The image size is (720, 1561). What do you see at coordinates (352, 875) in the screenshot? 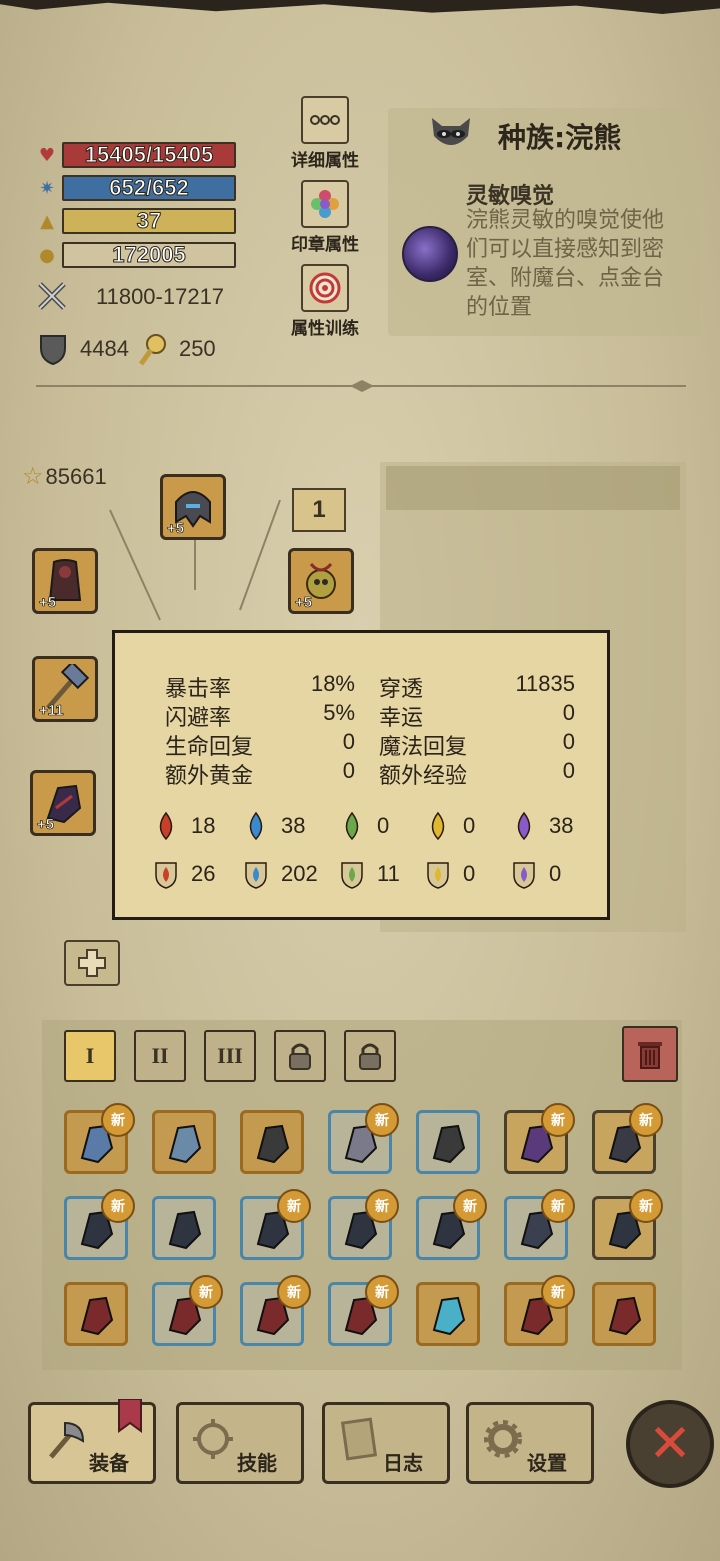
I see `nature-resist-icon` at bounding box center [352, 875].